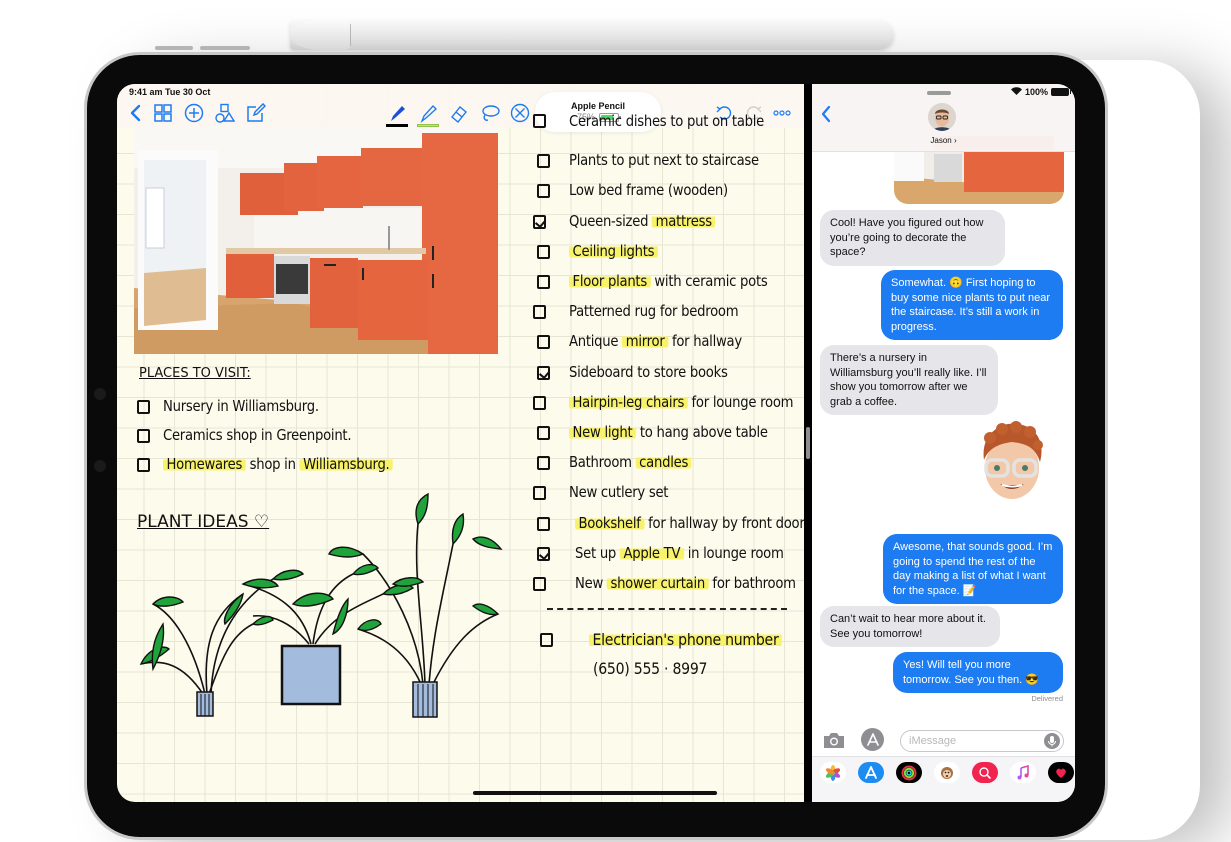 Image resolution: width=1231 pixels, height=842 pixels. I want to click on shapes-icon, so click(225, 113).